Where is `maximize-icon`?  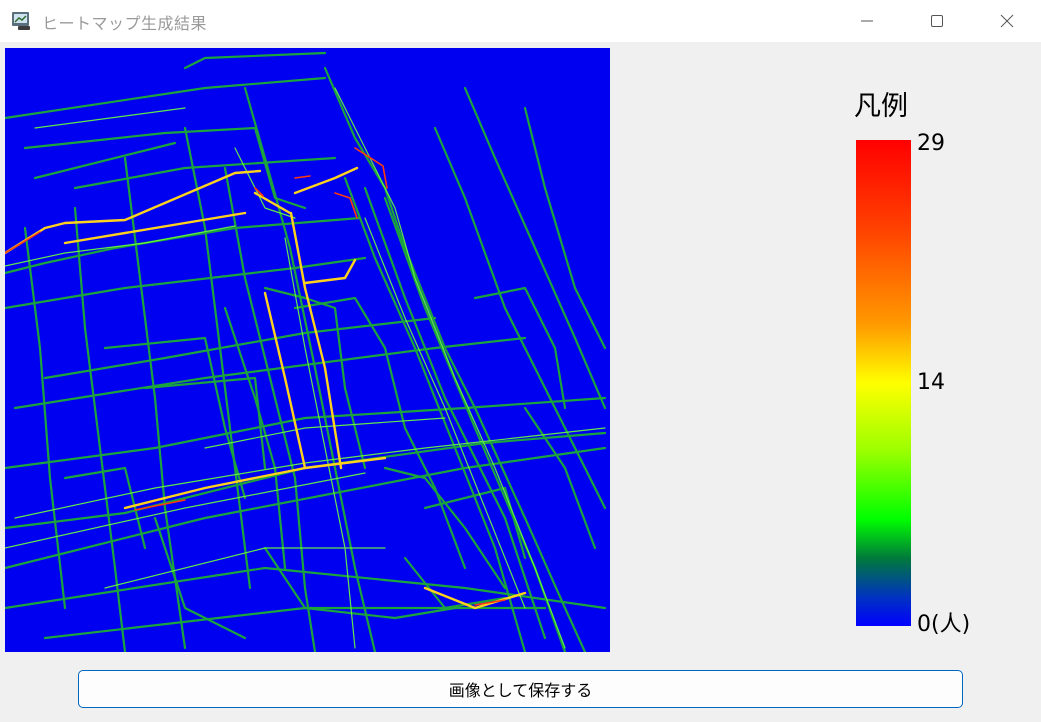 maximize-icon is located at coordinates (937, 21).